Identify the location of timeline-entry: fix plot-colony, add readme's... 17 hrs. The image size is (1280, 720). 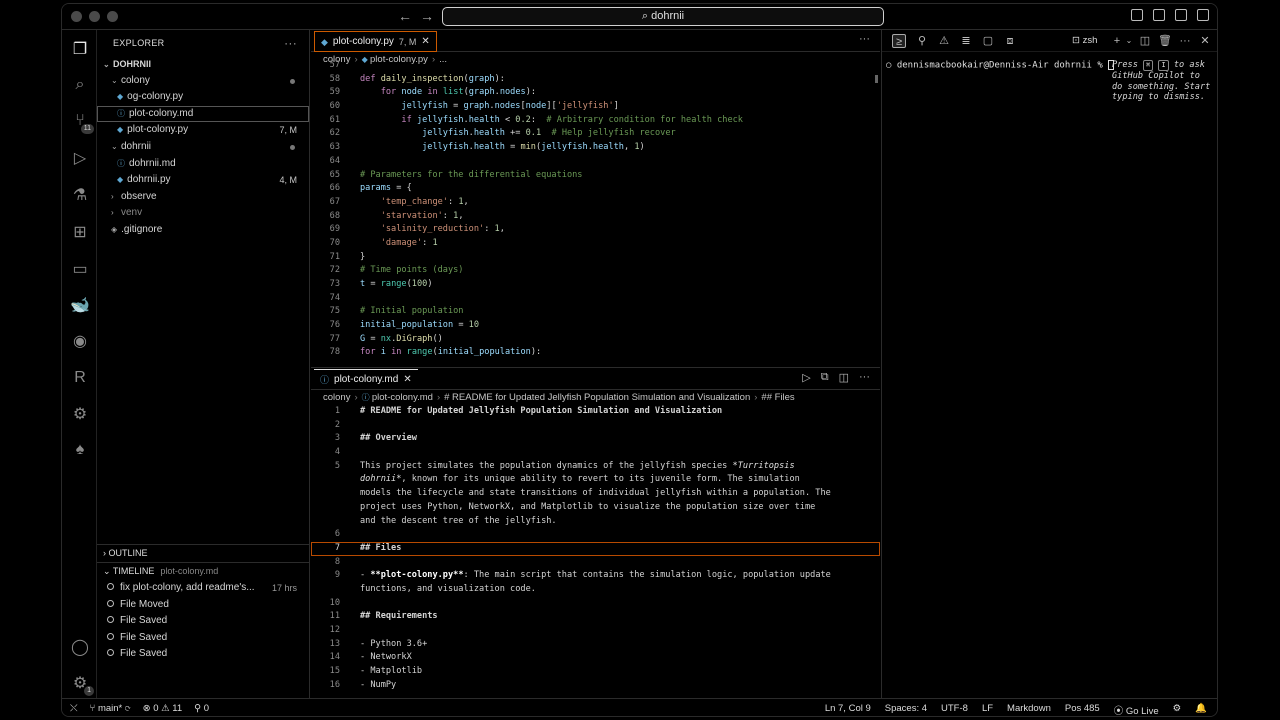
(203, 588).